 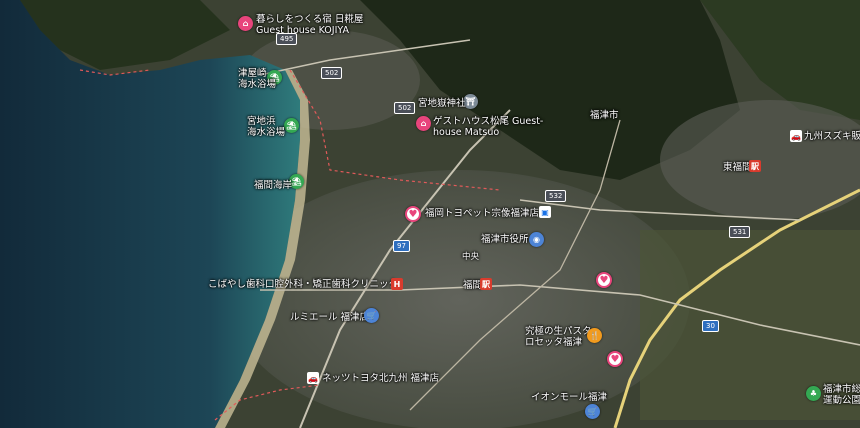 What do you see at coordinates (405, 108) in the screenshot?
I see `route-502-shield-2: 502` at bounding box center [405, 108].